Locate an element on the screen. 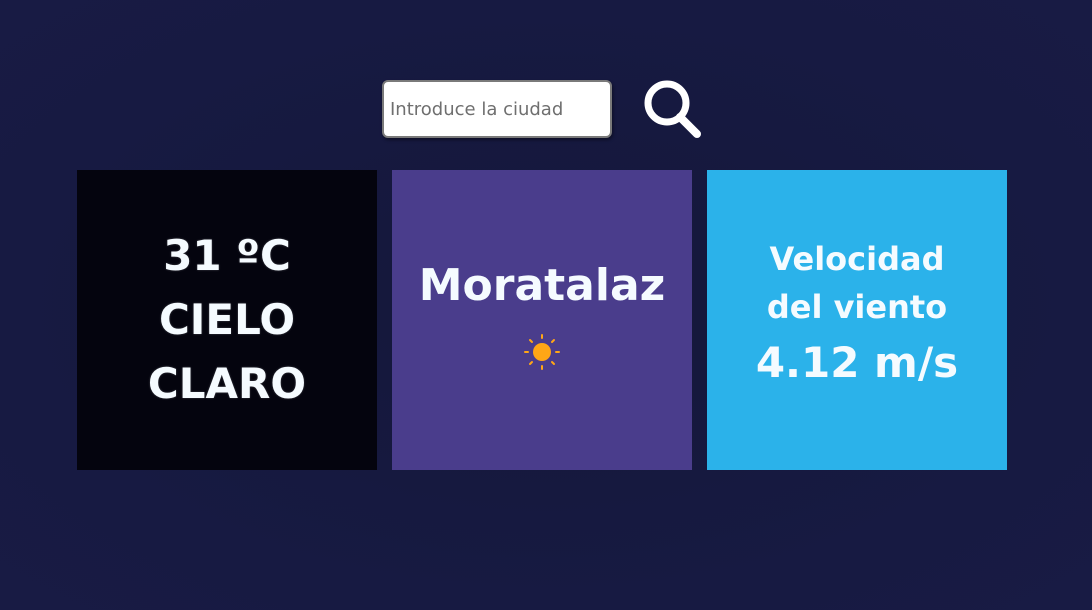  sun-icon is located at coordinates (542, 352).